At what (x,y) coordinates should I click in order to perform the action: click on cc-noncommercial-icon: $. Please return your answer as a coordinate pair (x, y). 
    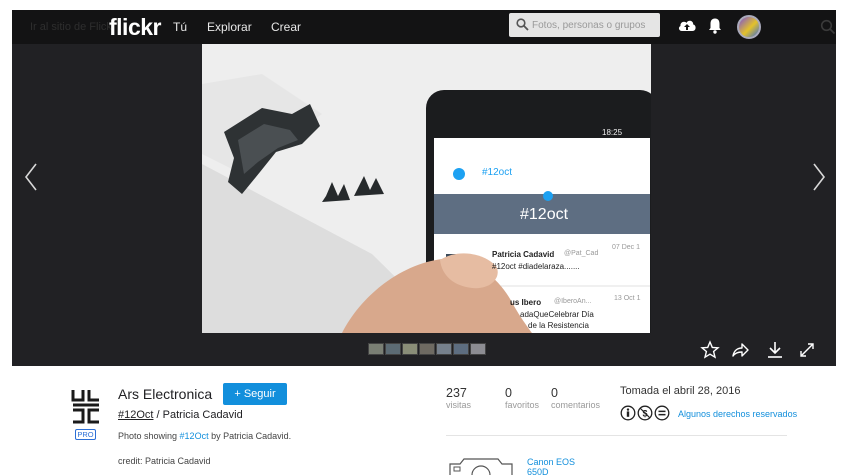
    Looking at the image, I should click on (645, 413).